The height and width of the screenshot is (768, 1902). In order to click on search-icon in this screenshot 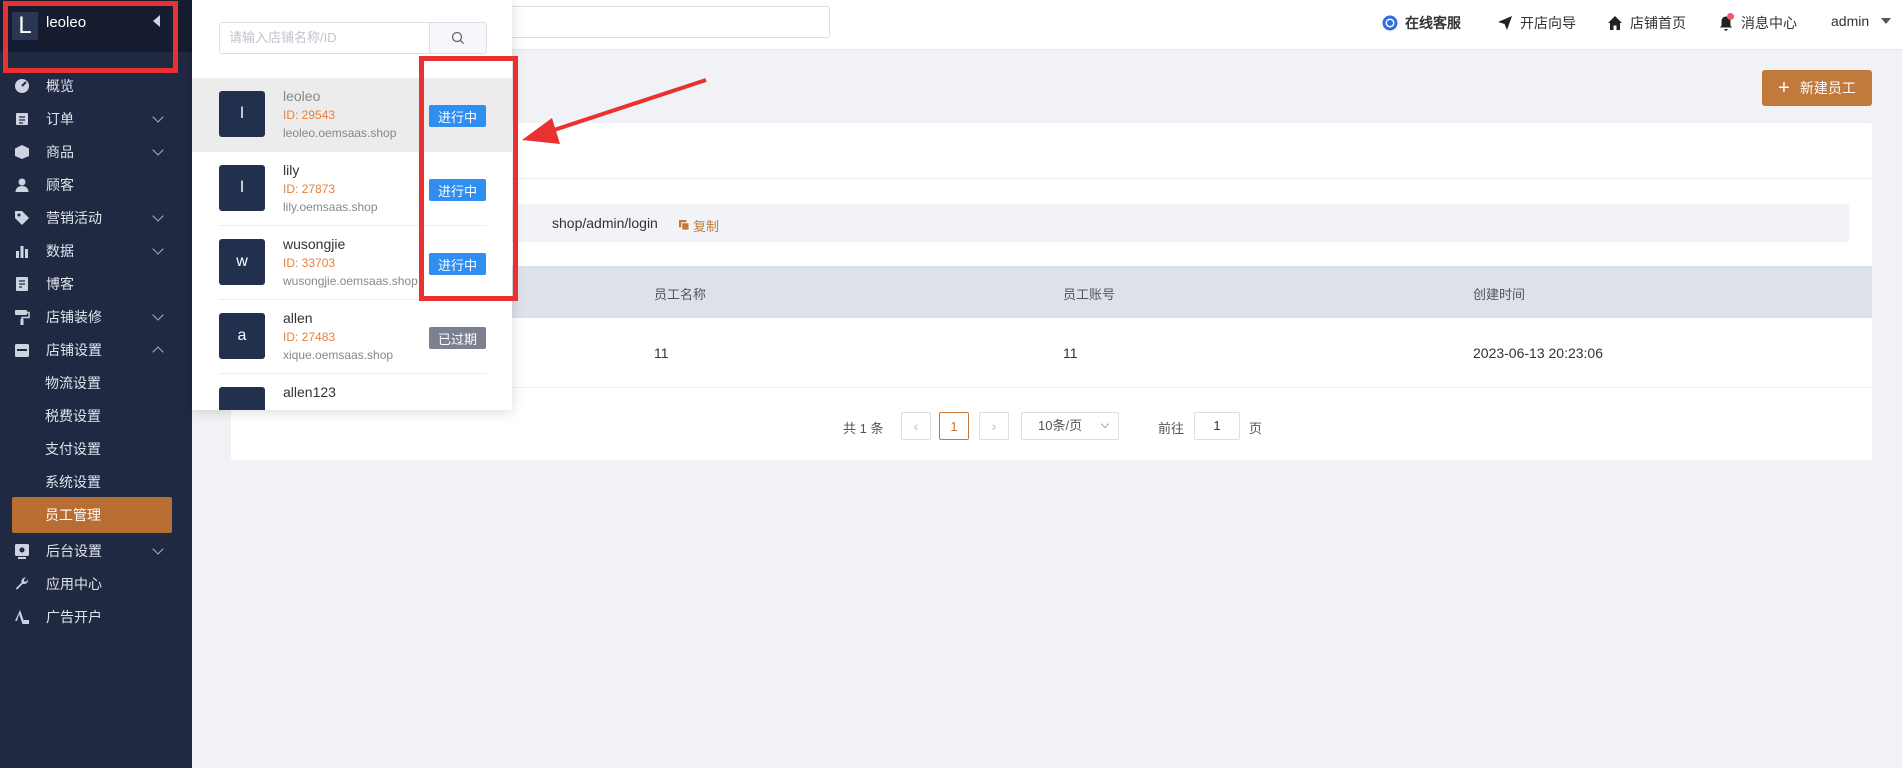, I will do `click(457, 37)`.